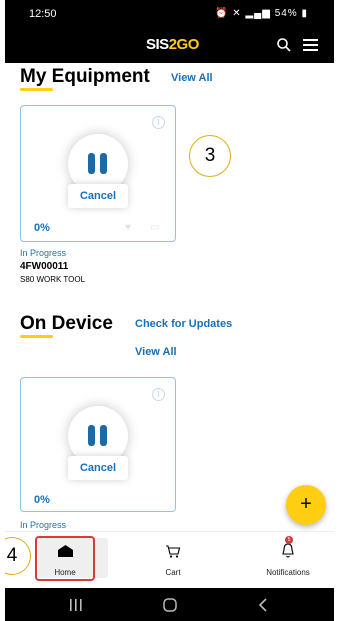  I want to click on hamburger-menu-icon, so click(310, 45).